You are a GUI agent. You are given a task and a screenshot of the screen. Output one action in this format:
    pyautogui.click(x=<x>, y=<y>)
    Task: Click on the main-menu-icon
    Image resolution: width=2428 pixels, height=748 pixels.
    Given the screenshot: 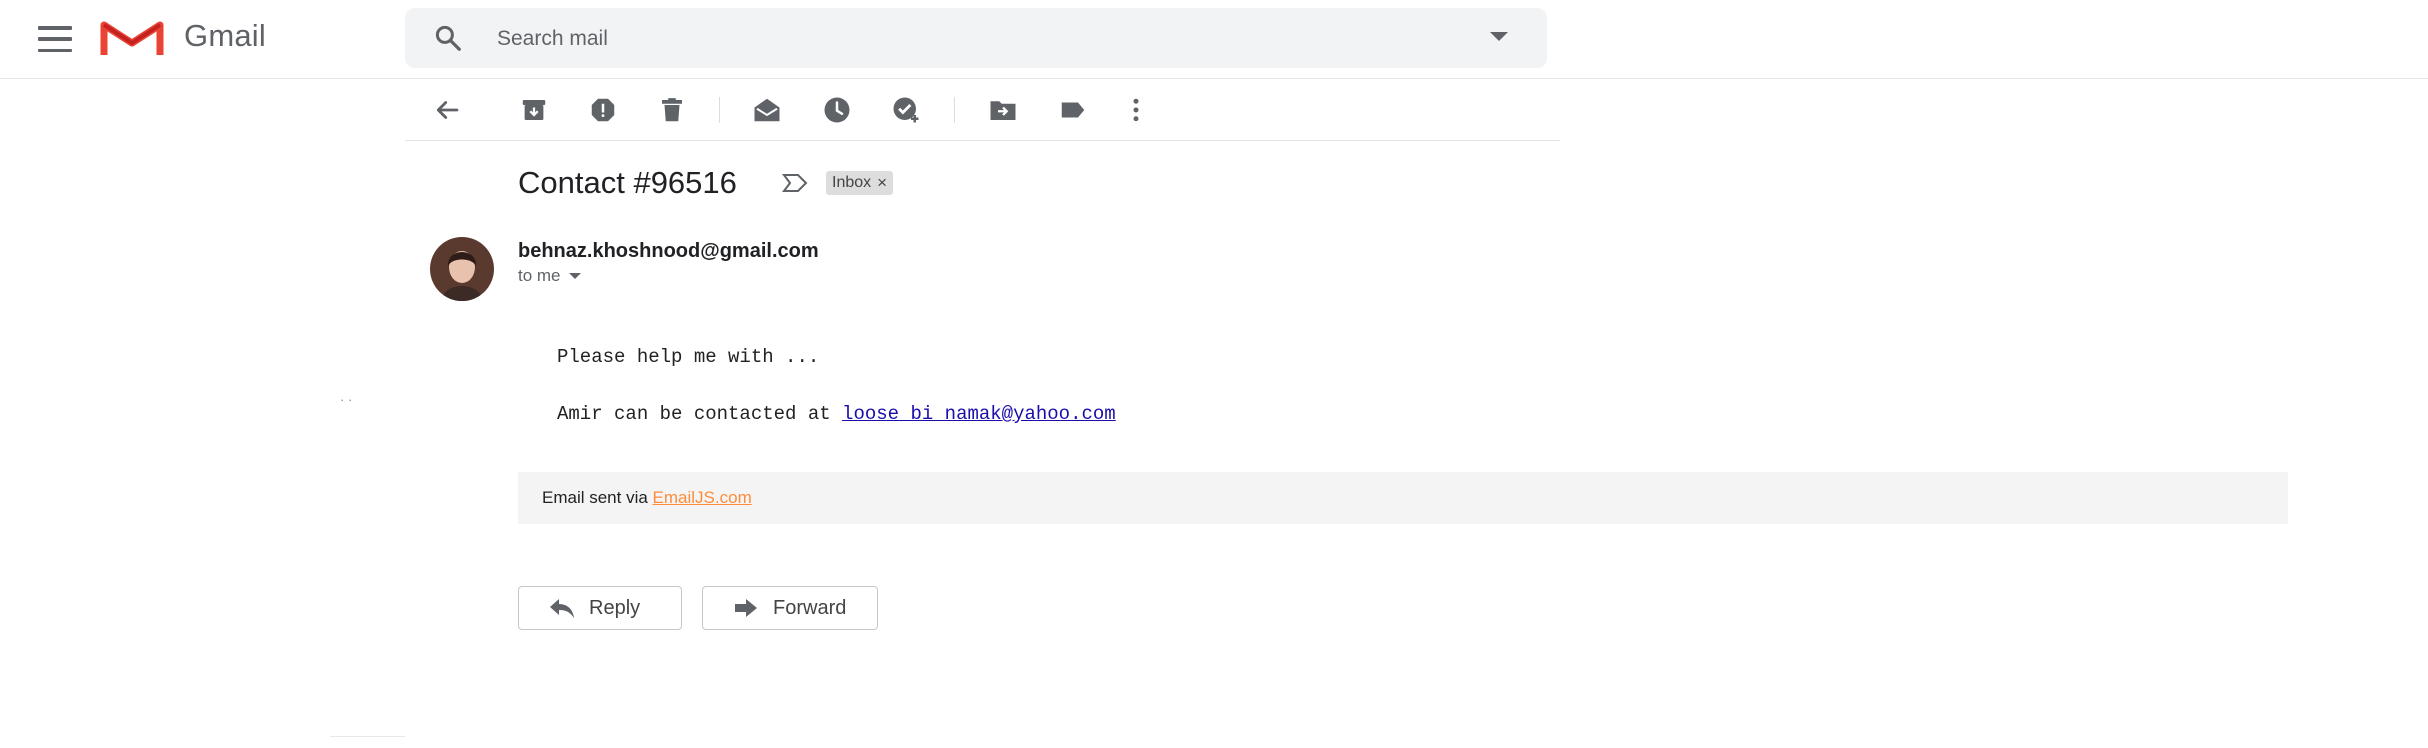 What is the action you would take?
    pyautogui.click(x=55, y=39)
    